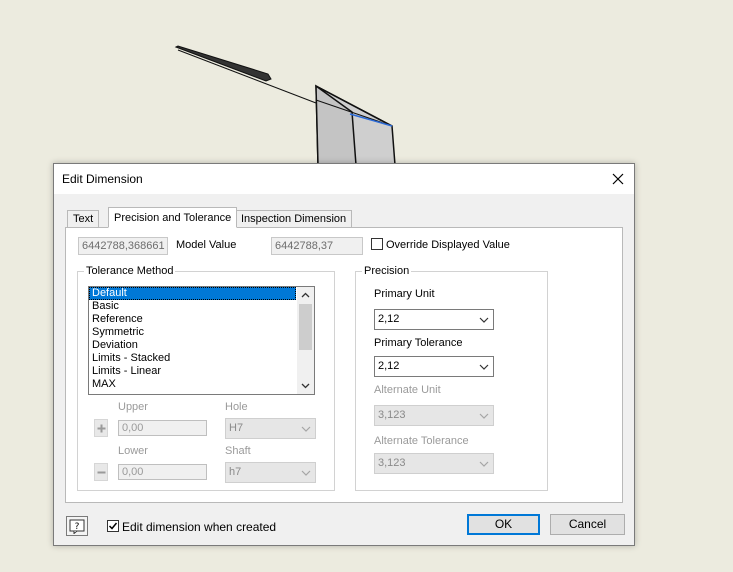  I want to click on plus-icon, so click(101, 428).